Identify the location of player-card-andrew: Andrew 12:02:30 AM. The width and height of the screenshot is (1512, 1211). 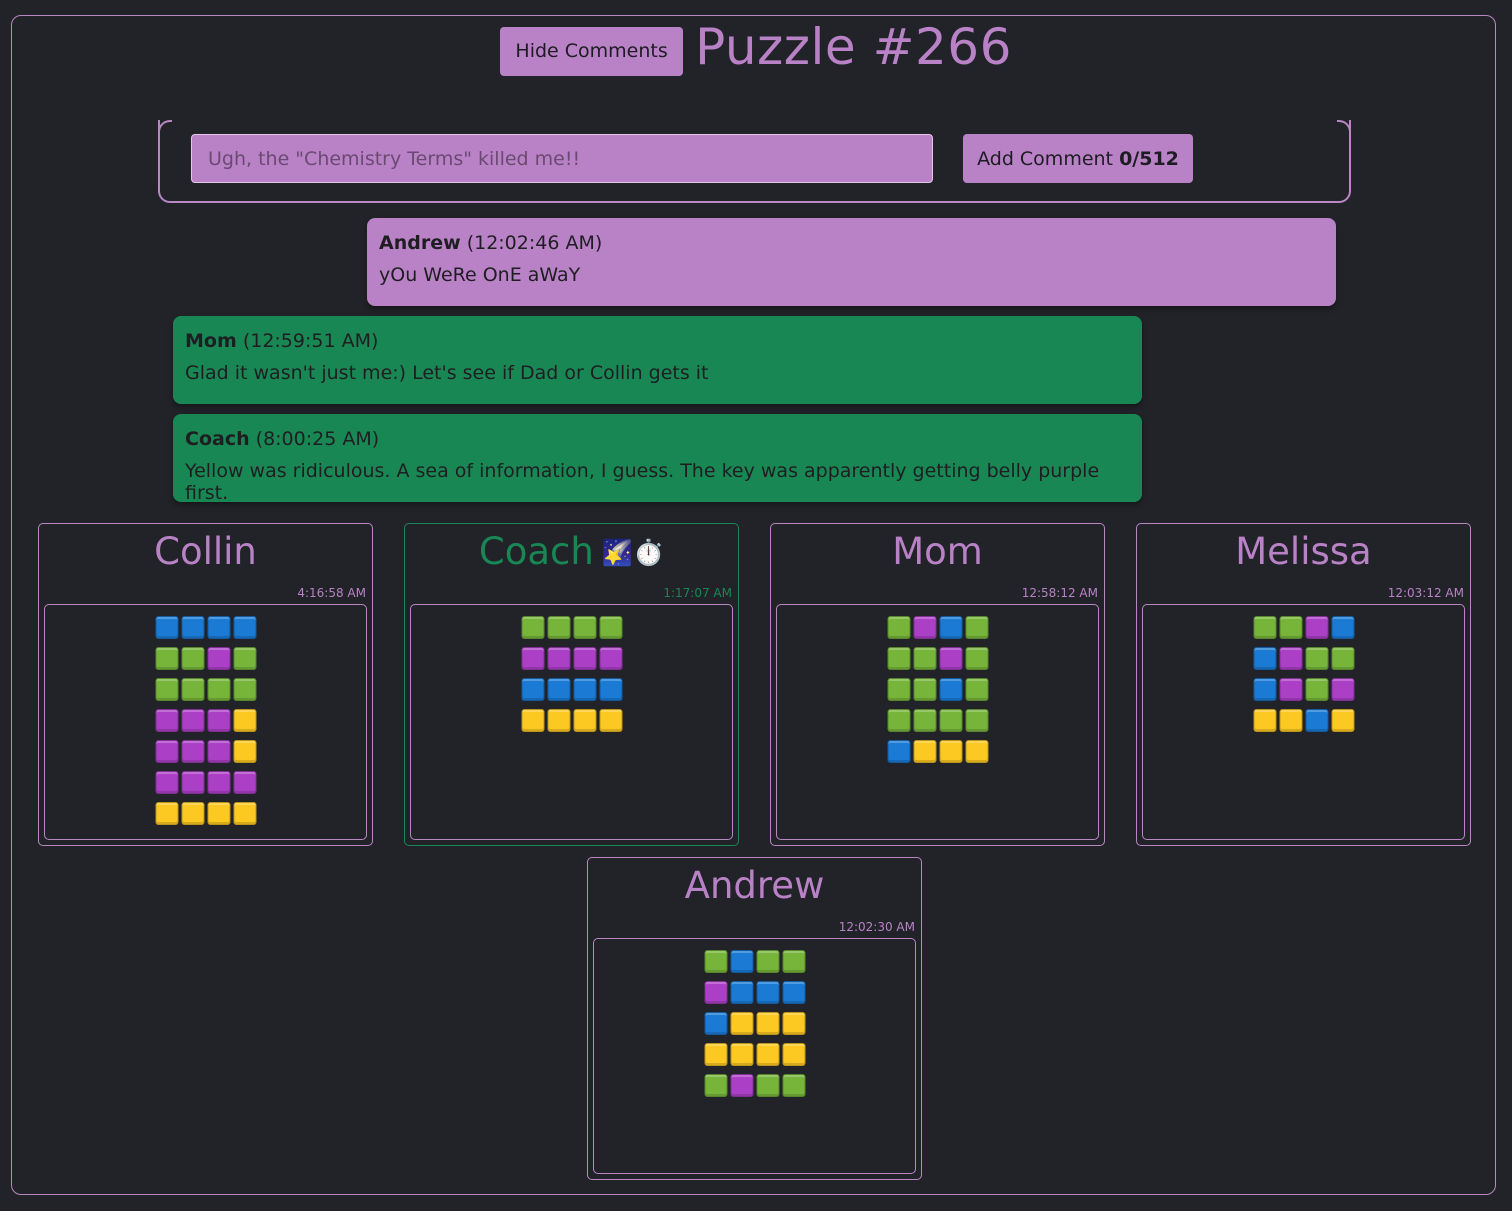
(754, 1018).